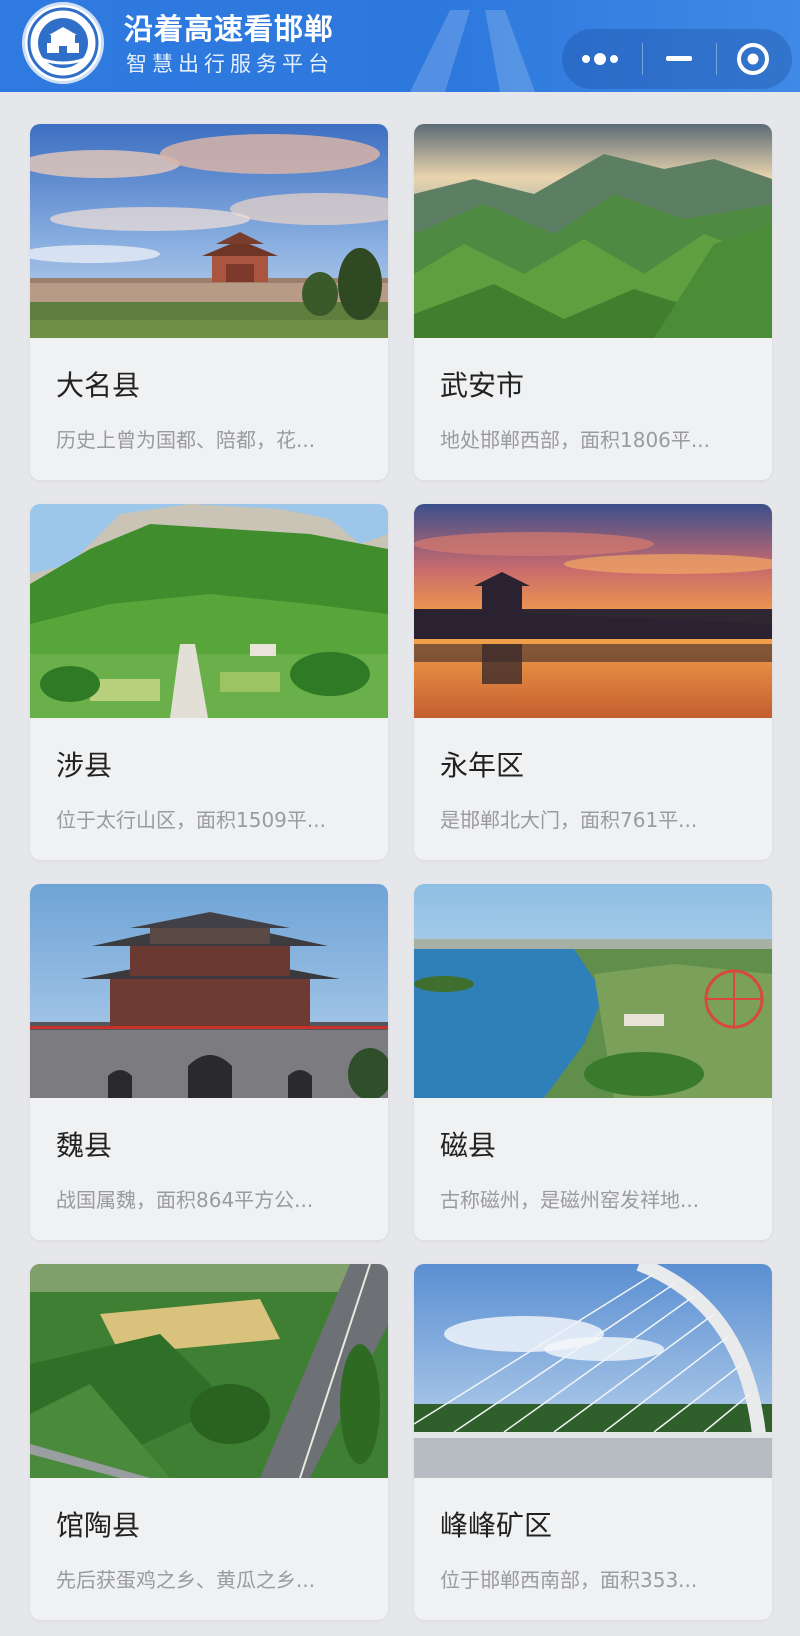 Image resolution: width=800 pixels, height=1636 pixels. Describe the element at coordinates (229, 29) in the screenshot. I see `app-title: 沿着高速看邯郸` at that location.